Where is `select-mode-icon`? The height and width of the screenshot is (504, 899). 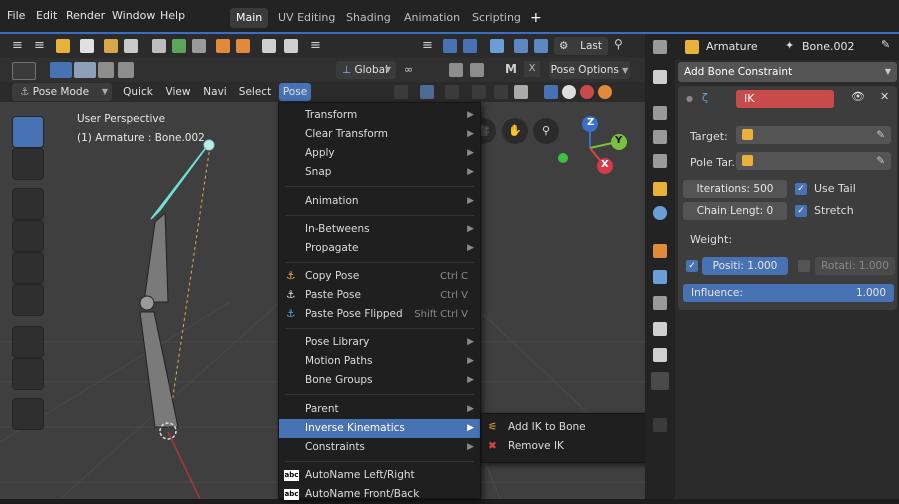 select-mode-icon is located at coordinates (61, 70).